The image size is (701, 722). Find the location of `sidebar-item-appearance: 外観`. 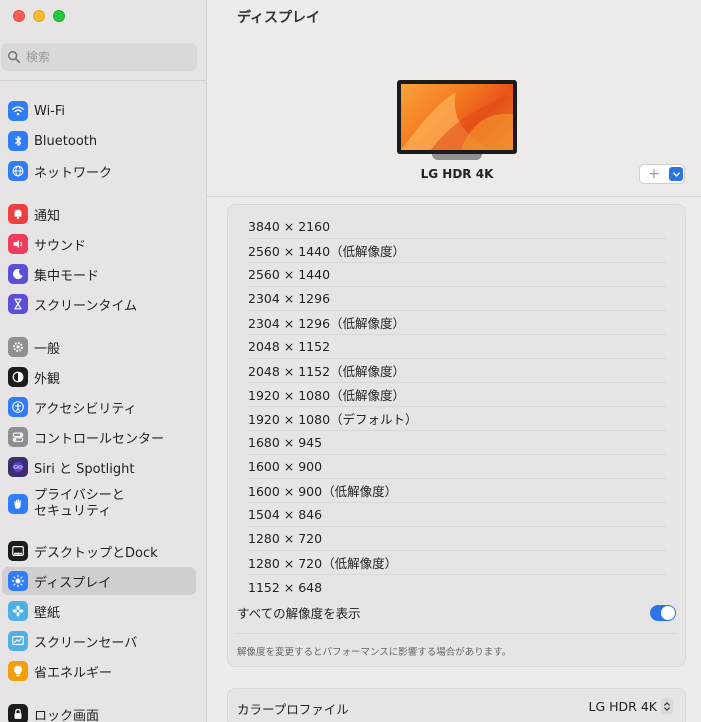

sidebar-item-appearance: 外観 is located at coordinates (99, 377).